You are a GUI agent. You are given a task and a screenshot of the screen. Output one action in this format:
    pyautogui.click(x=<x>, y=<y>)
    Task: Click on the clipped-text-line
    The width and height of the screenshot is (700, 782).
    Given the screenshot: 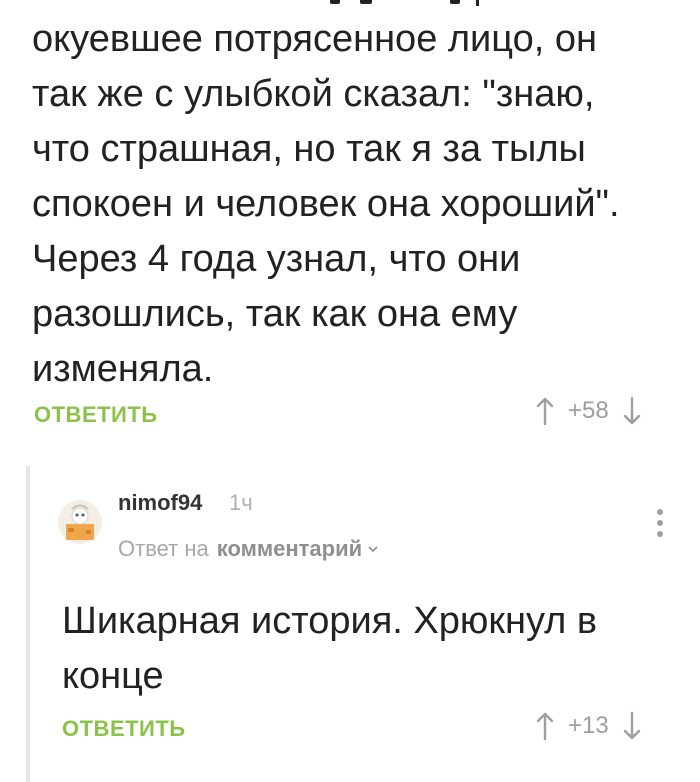 What is the action you would take?
    pyautogui.click(x=404, y=3)
    